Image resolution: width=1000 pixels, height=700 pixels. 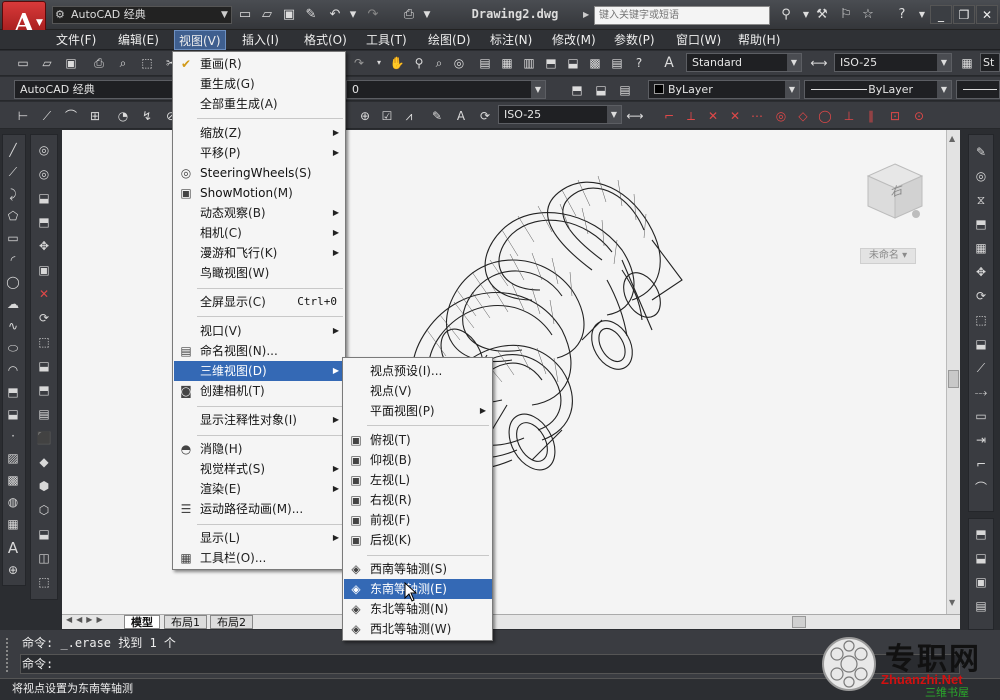 I want to click on layer-combo: 0 ▼, so click(x=446, y=89).